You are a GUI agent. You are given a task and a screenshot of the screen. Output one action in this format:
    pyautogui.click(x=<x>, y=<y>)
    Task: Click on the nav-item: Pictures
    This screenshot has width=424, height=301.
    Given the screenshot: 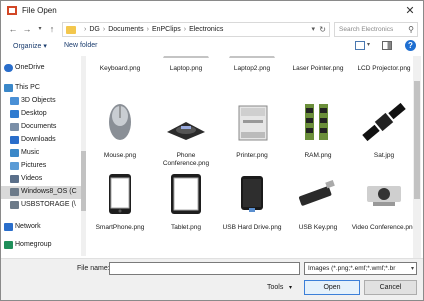 What is the action you would take?
    pyautogui.click(x=41, y=166)
    